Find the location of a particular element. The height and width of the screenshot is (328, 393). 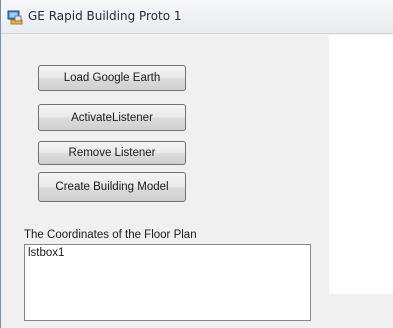

load-google-earth-button: Load Google Earth is located at coordinates (112, 78).